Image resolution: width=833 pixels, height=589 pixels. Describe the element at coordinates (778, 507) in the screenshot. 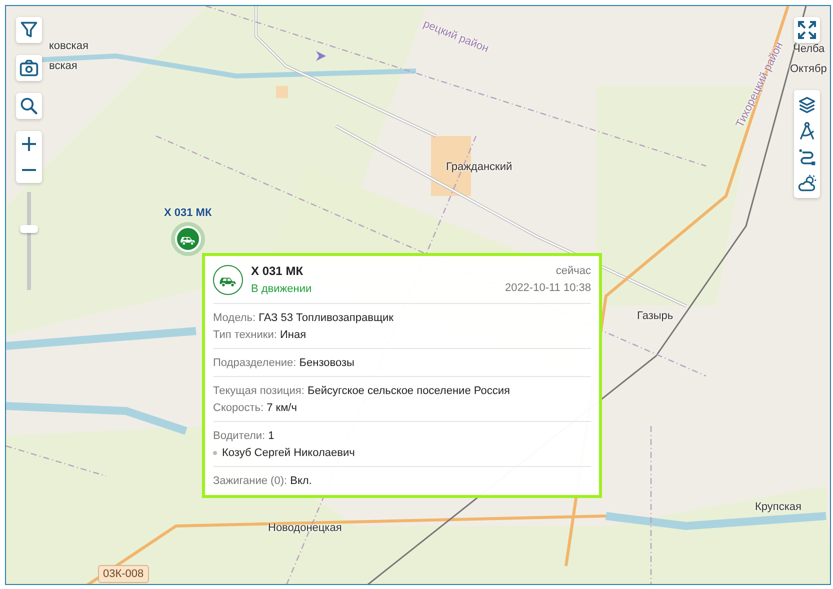

I see `place-label: Крупская` at that location.